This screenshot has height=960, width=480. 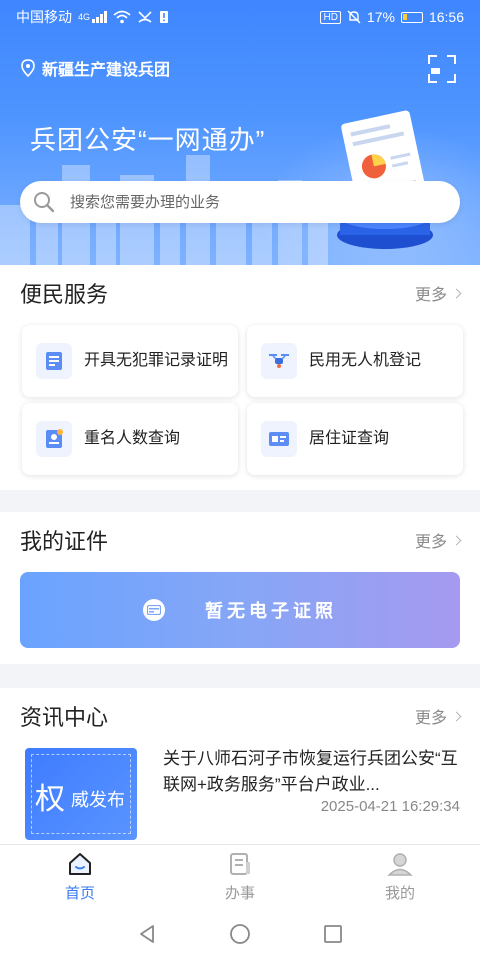 What do you see at coordinates (349, 438) in the screenshot?
I see `service-label: 居住证查询` at bounding box center [349, 438].